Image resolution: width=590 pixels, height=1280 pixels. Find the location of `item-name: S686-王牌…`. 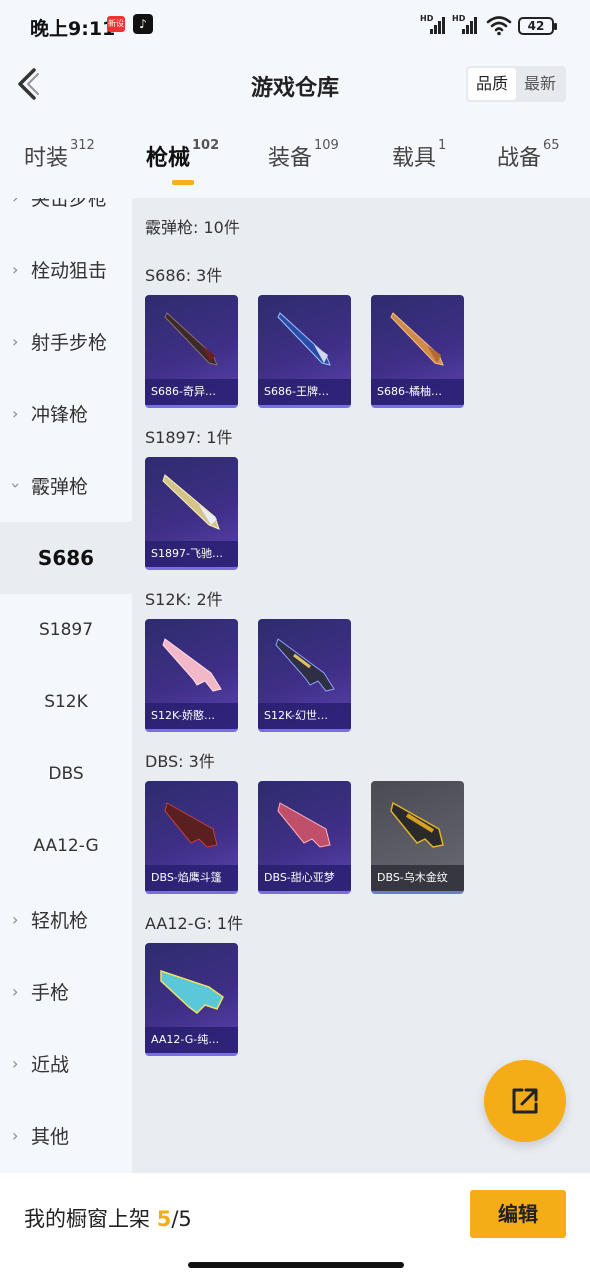

item-name: S686-王牌… is located at coordinates (304, 392).